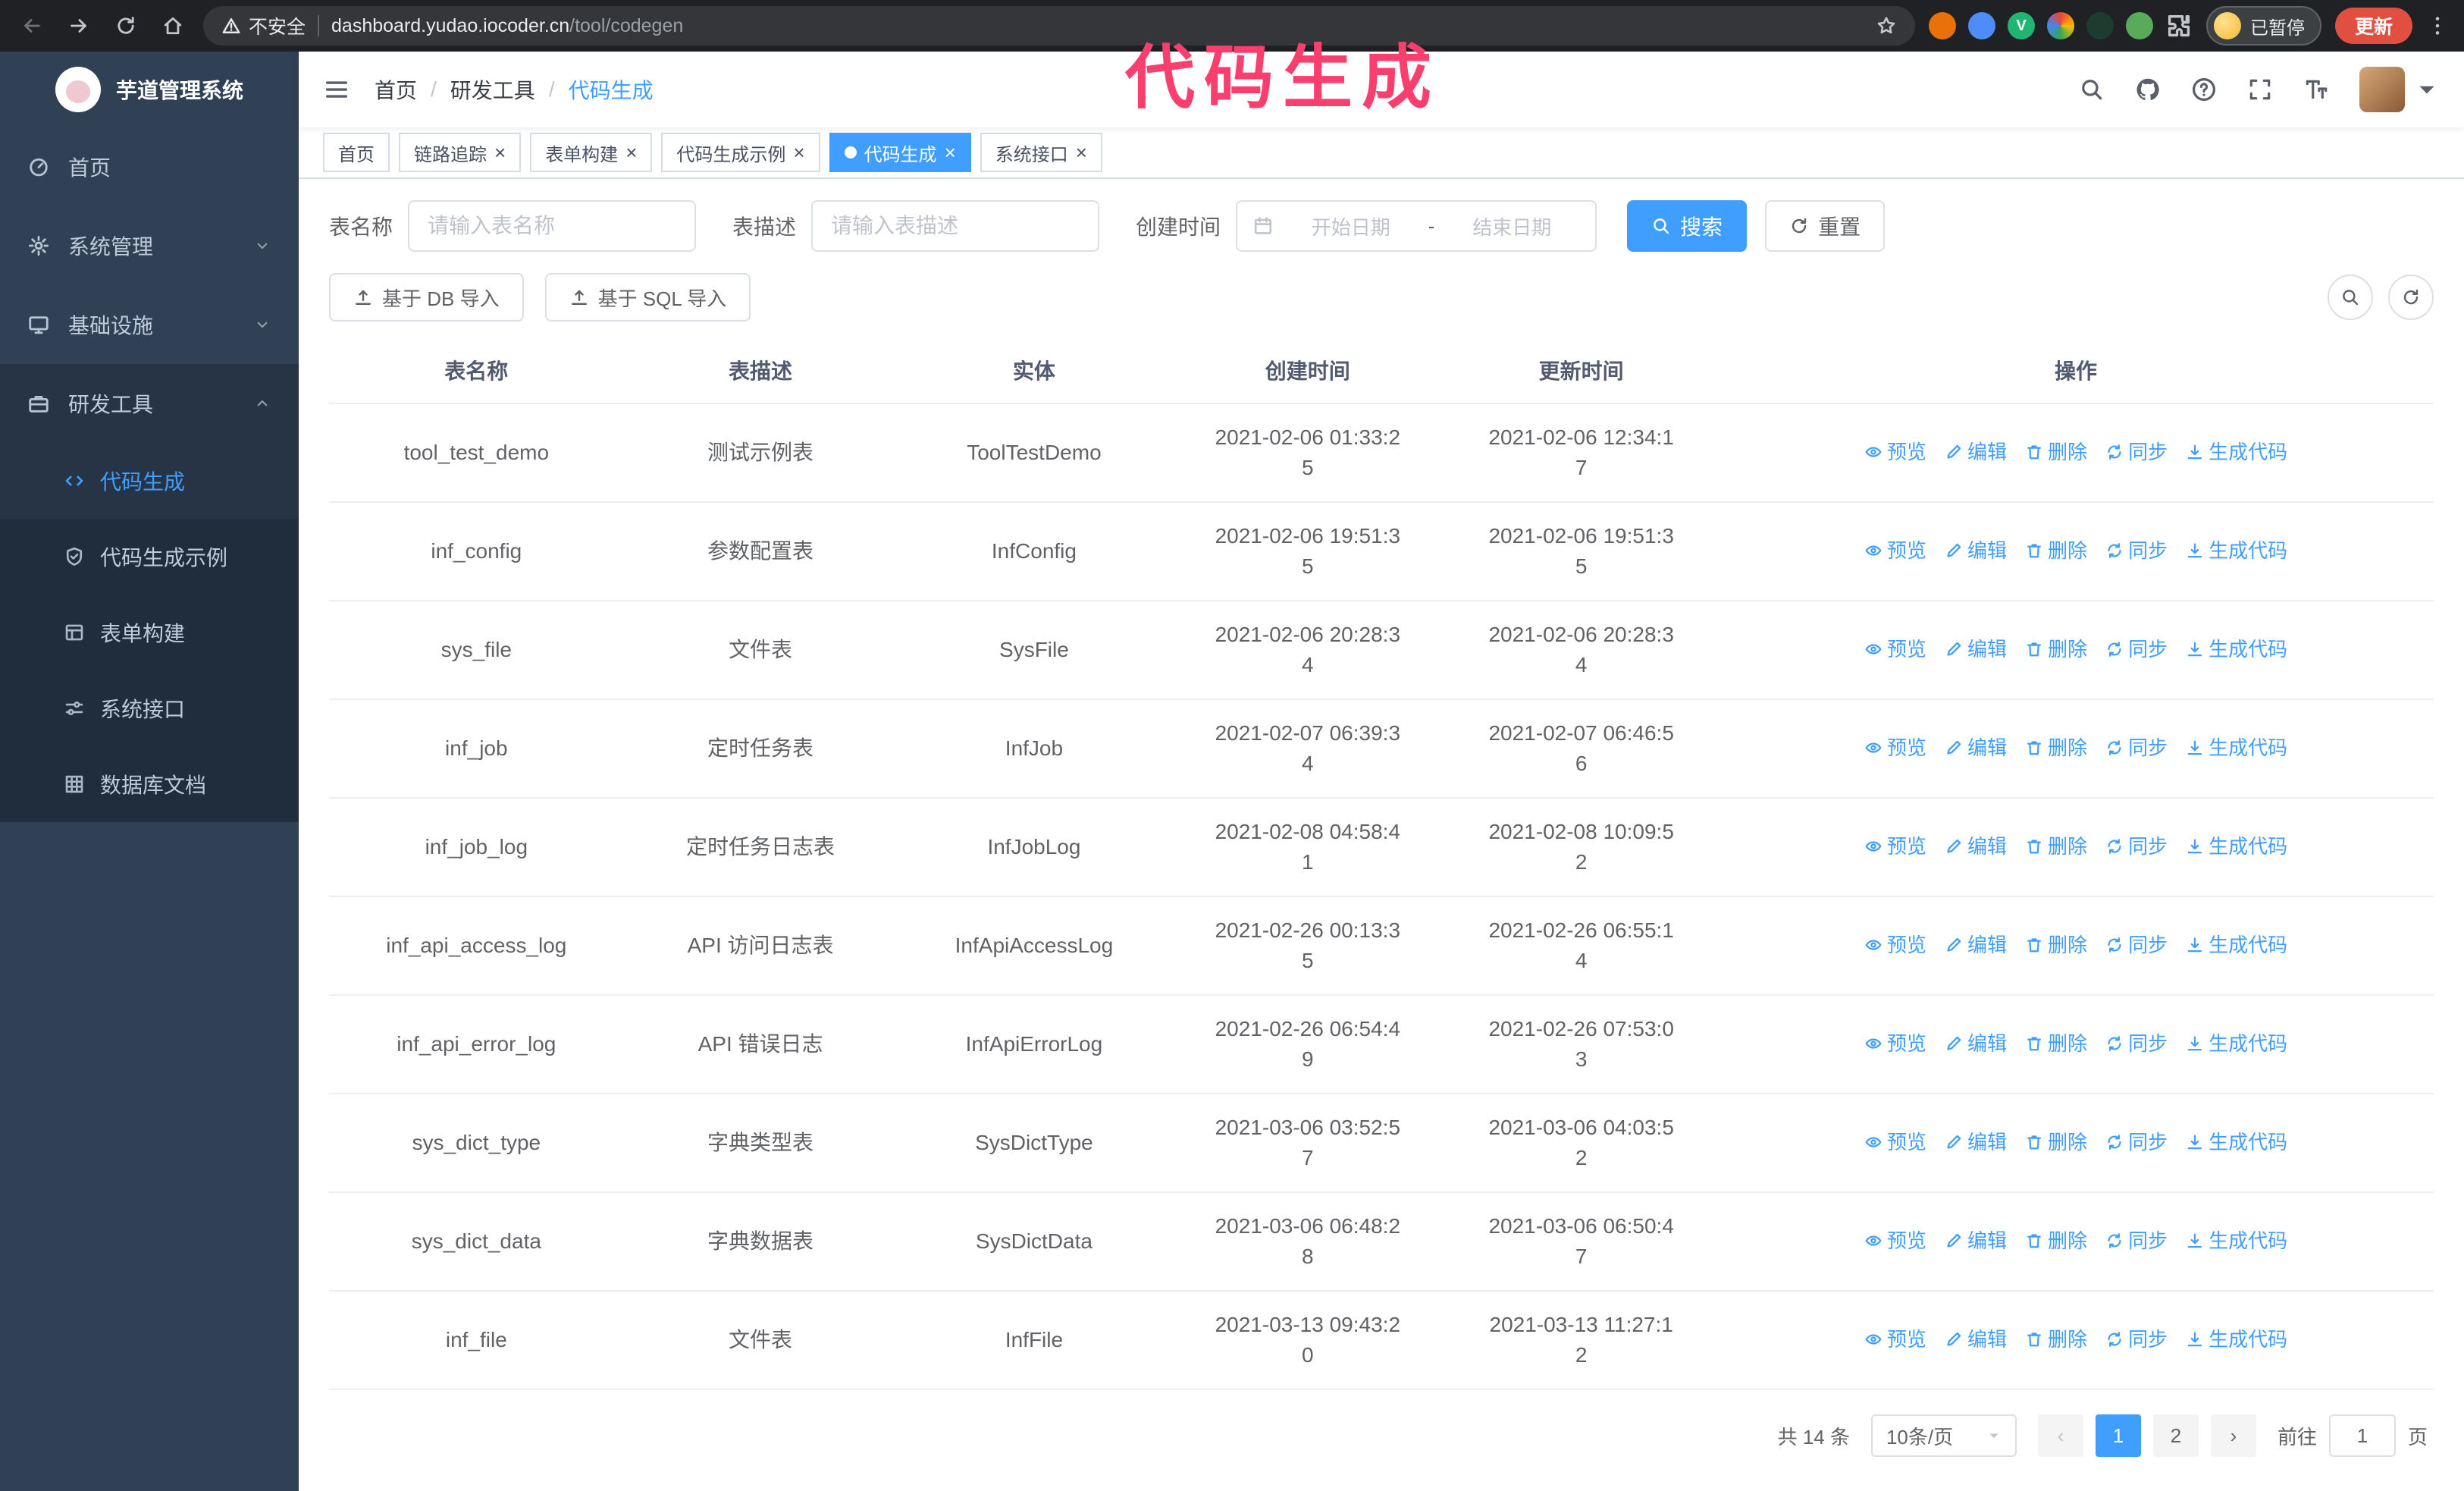 This screenshot has height=1491, width=2464. Describe the element at coordinates (2100, 25) in the screenshot. I see `extension-icon-dark-terminal` at that location.